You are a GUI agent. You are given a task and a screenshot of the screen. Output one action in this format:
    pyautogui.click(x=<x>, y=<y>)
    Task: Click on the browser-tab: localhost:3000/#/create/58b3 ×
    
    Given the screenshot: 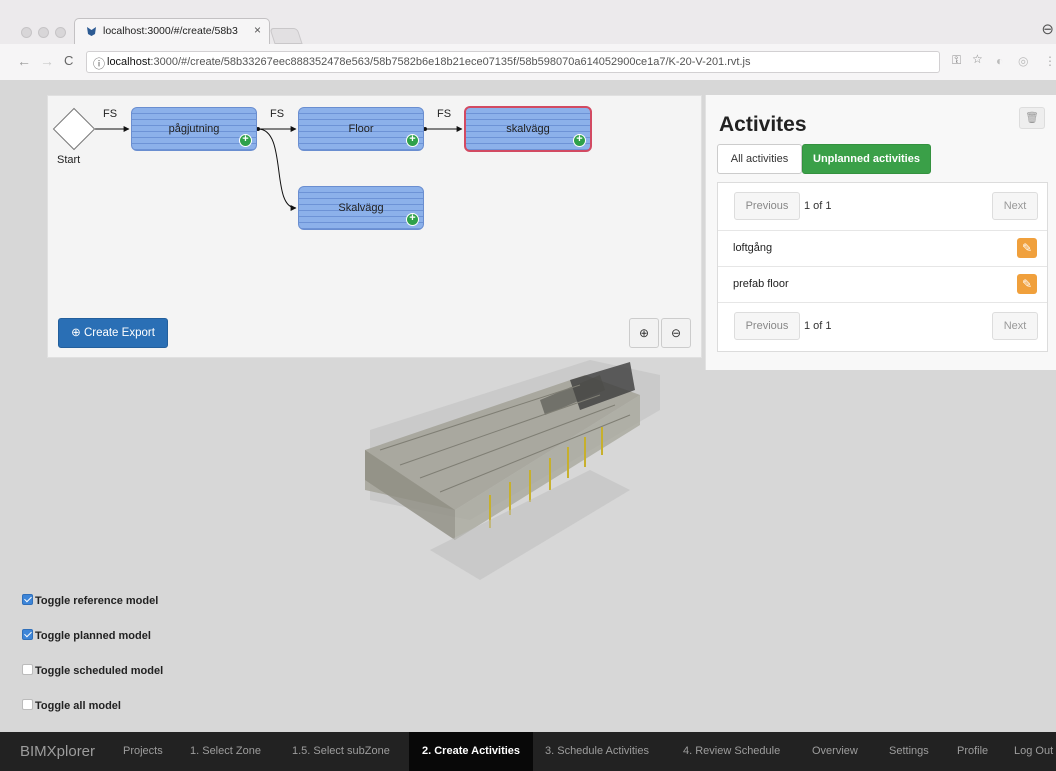 What is the action you would take?
    pyautogui.click(x=172, y=31)
    